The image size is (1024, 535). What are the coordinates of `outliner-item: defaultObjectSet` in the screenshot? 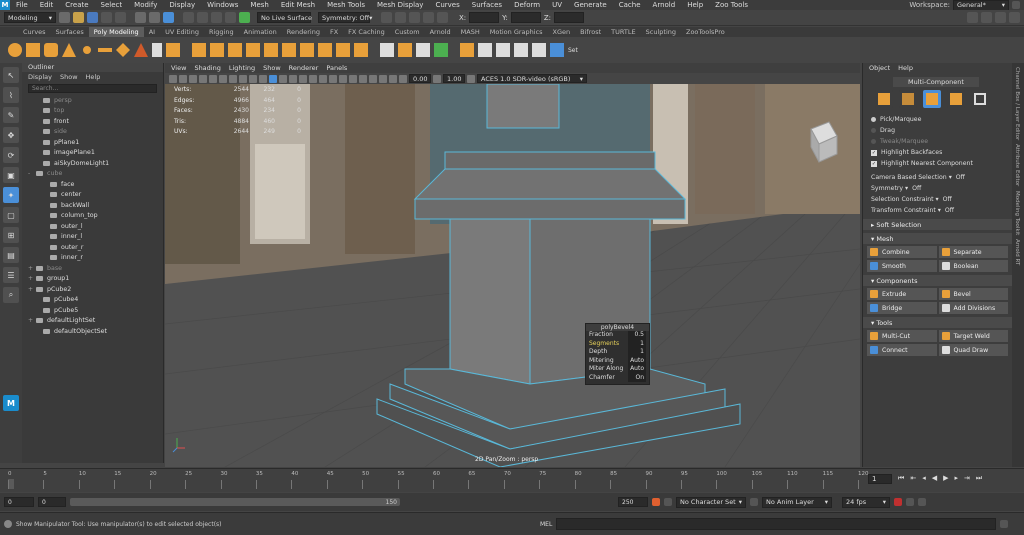 It's located at (92, 331).